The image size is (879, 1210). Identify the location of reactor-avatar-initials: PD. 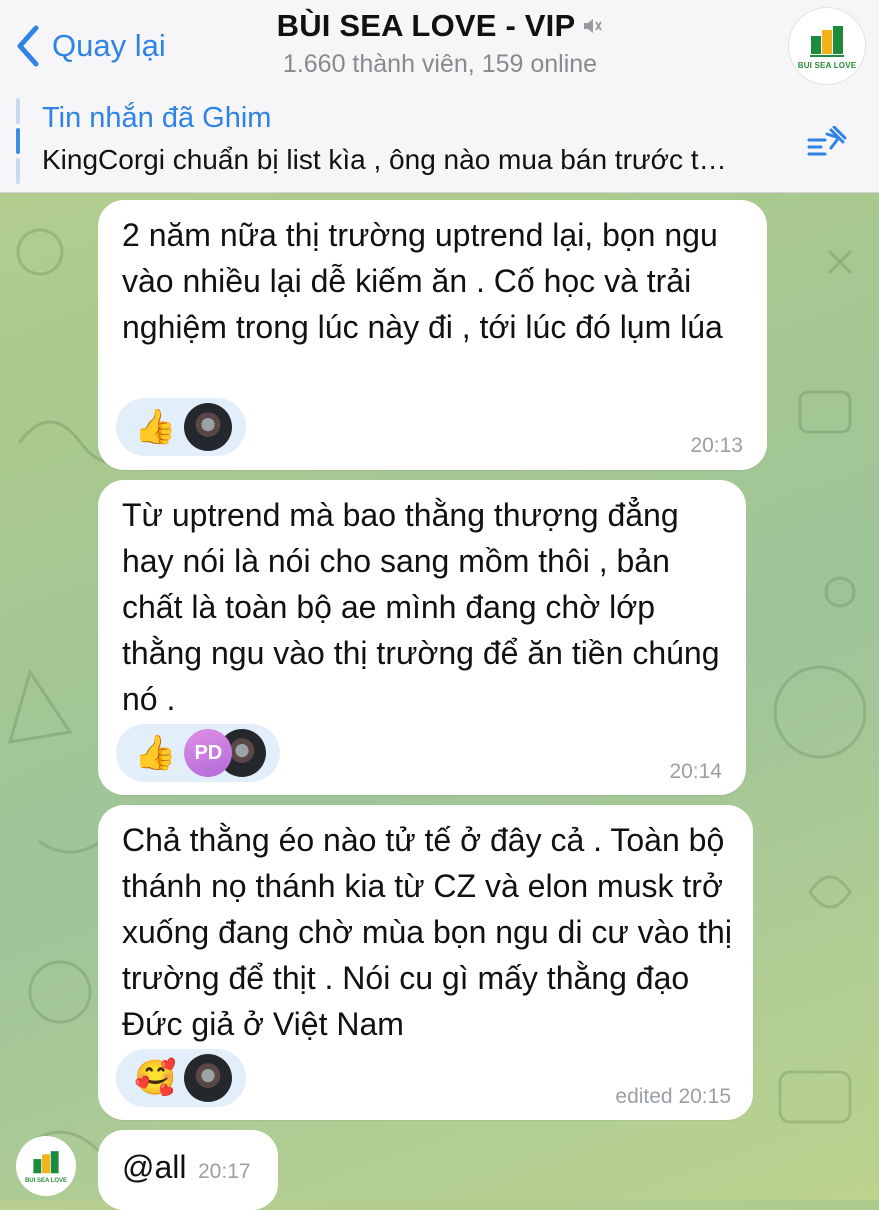
(208, 753).